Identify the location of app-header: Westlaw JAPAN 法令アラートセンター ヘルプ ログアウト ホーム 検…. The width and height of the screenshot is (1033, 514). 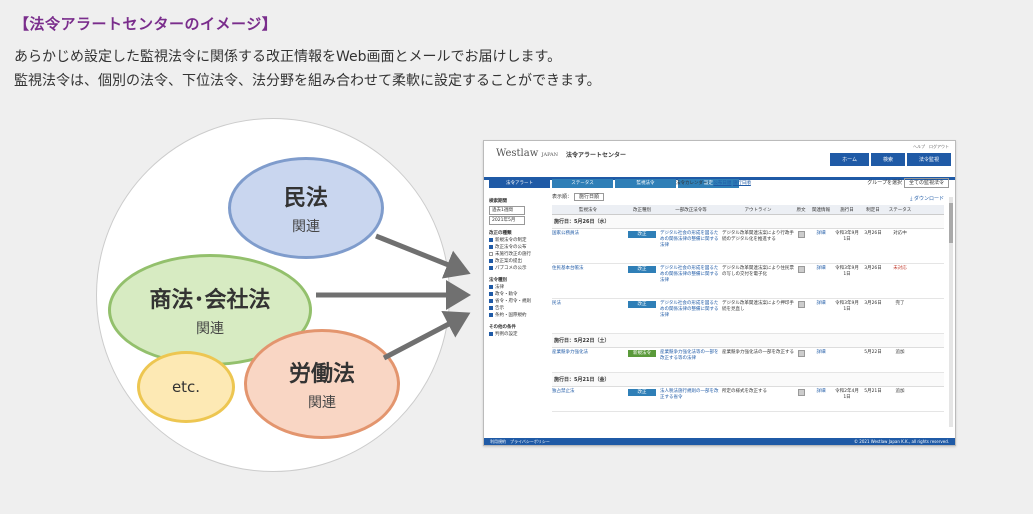
(719, 160).